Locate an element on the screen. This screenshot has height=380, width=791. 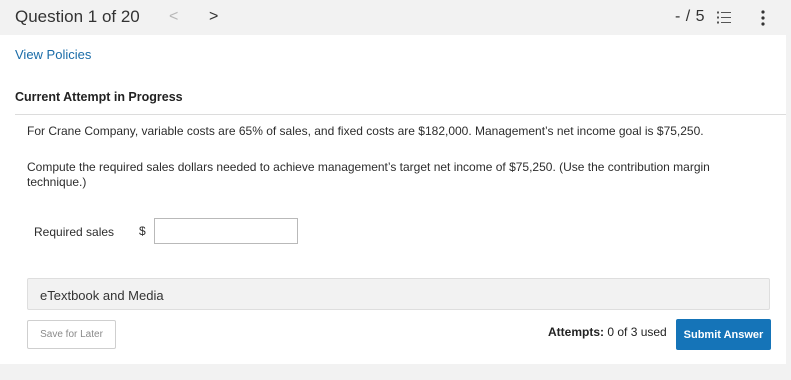
etextbook-media-label: eTextbook and Media is located at coordinates (102, 295).